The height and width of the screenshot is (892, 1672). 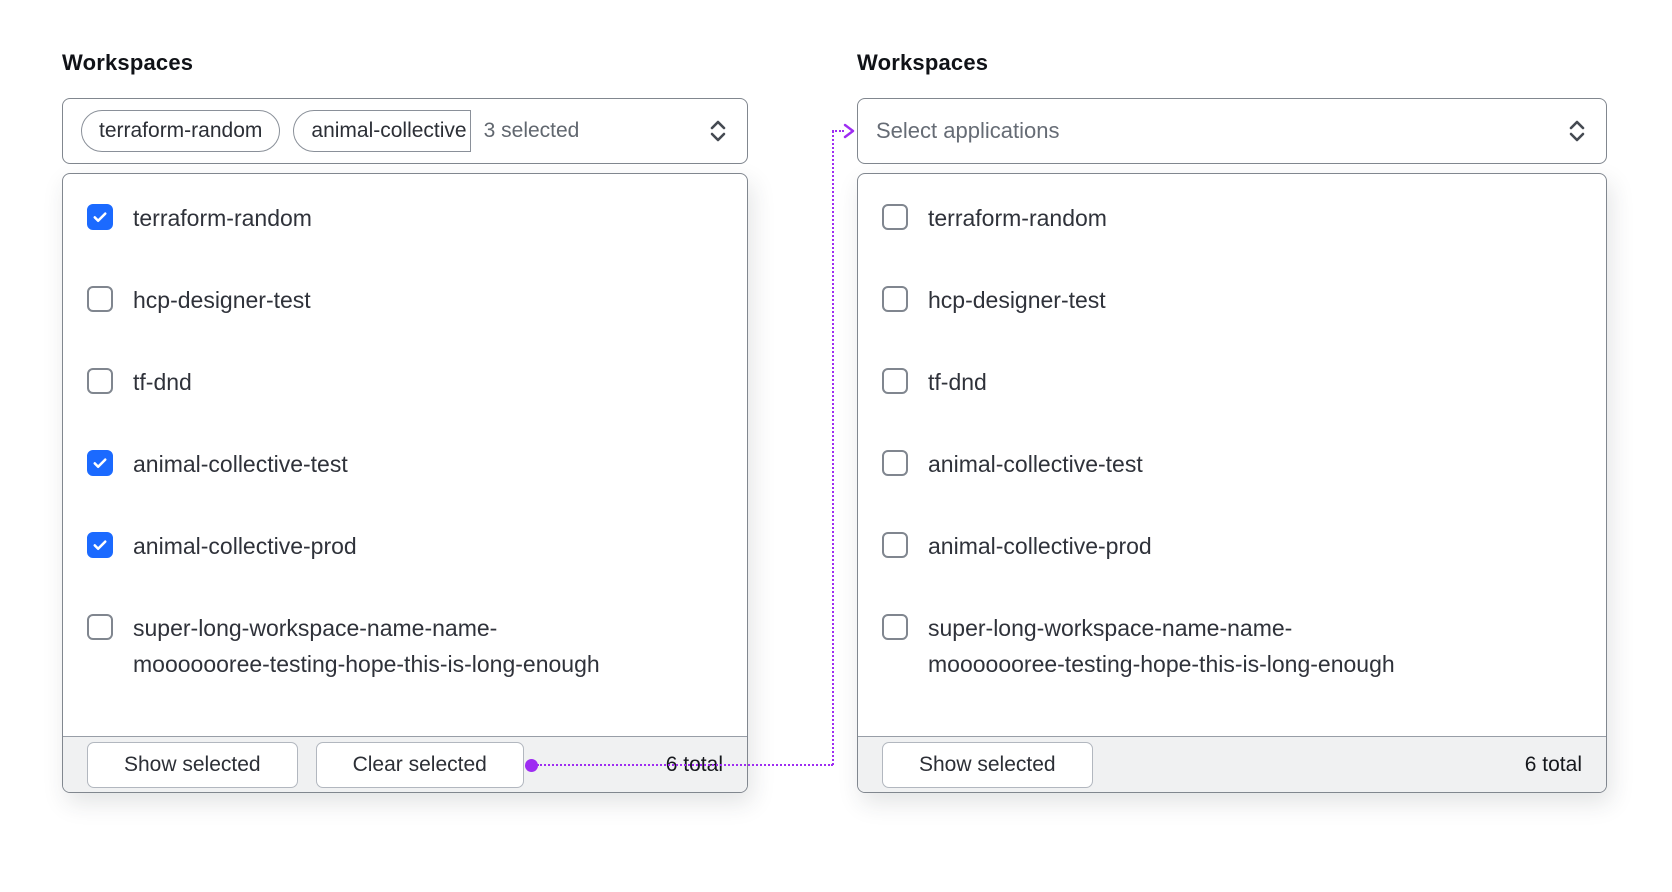 I want to click on multiselect-trigger: Select applications, so click(x=1232, y=131).